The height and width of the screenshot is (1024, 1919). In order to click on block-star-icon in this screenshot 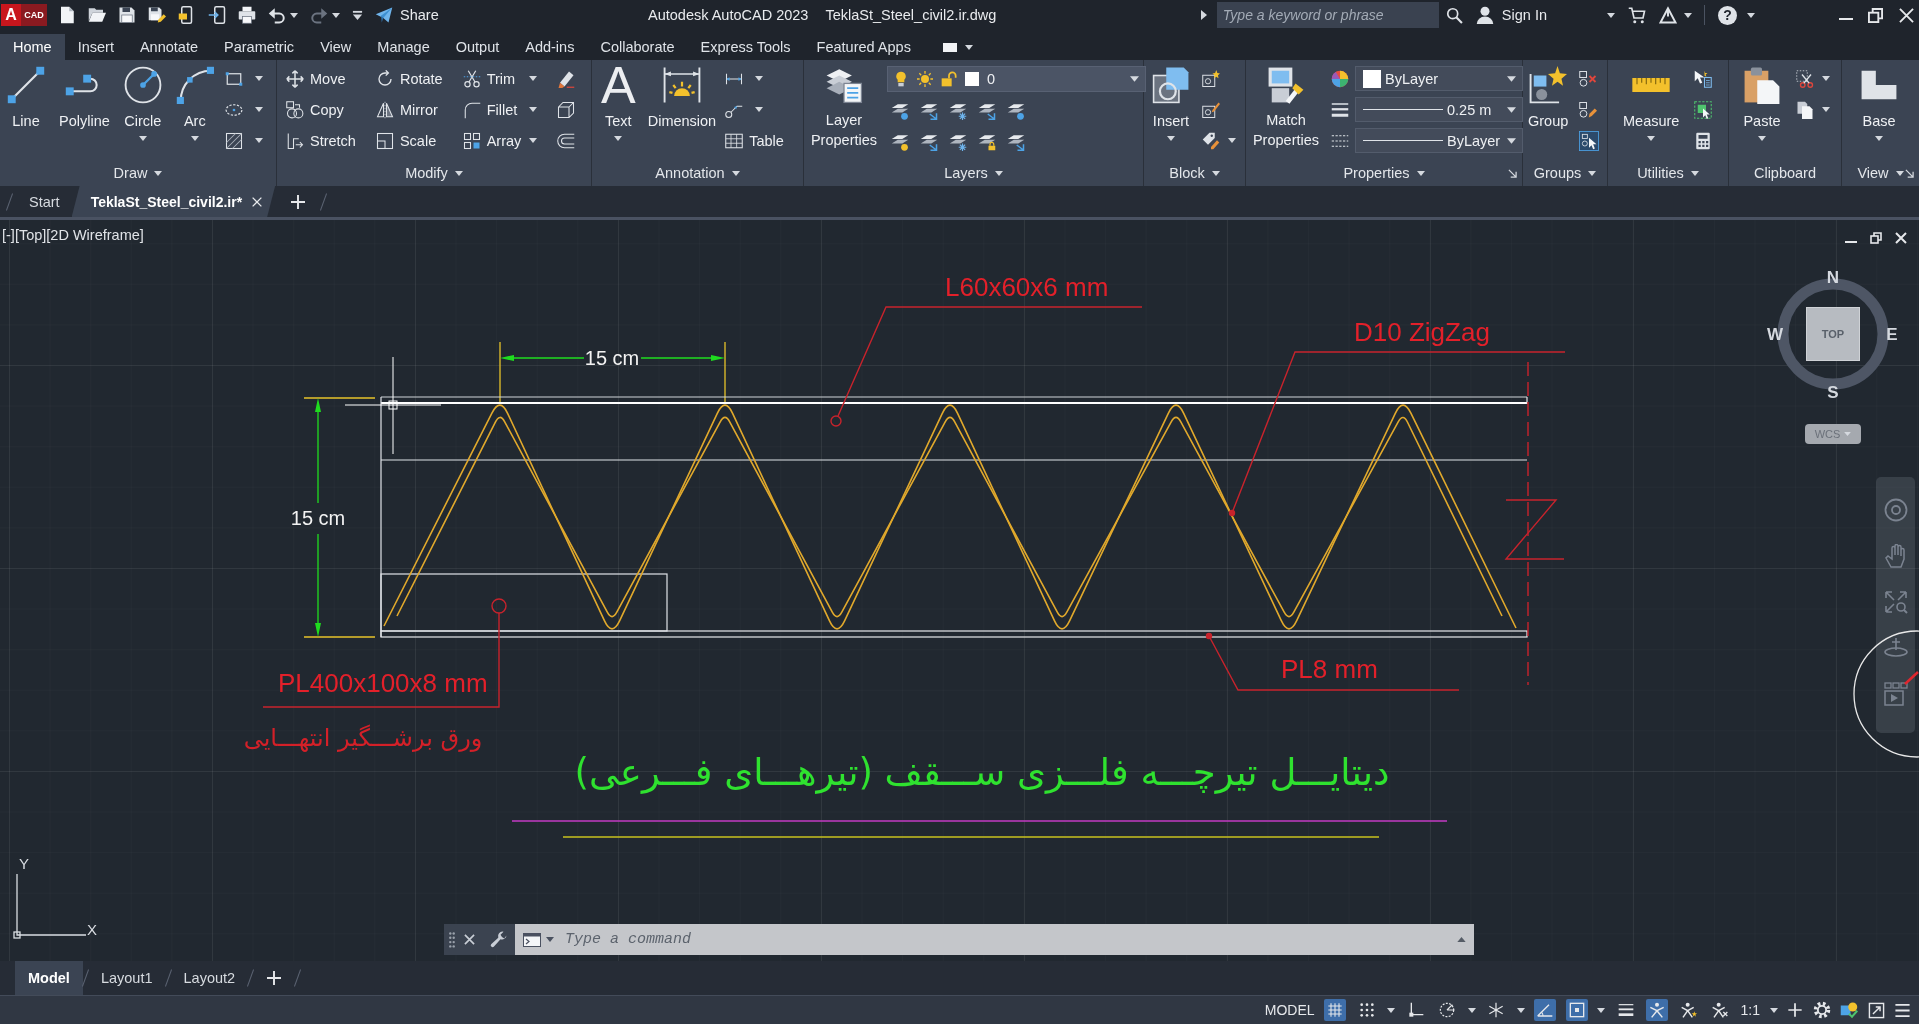, I will do `click(1211, 78)`.